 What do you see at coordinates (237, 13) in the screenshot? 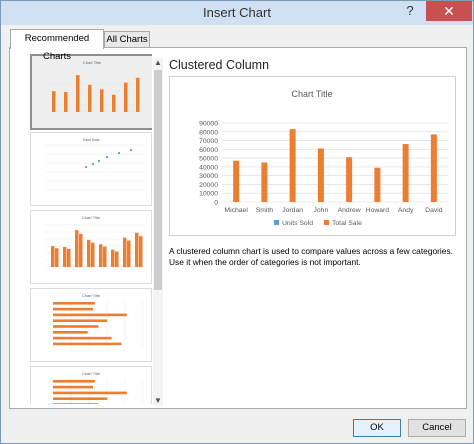
I see `title-bar: Insert Chart ? ✕` at bounding box center [237, 13].